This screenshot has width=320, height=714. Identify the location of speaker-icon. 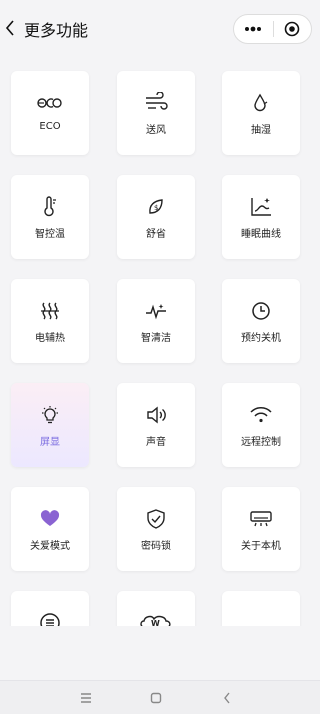
(156, 415).